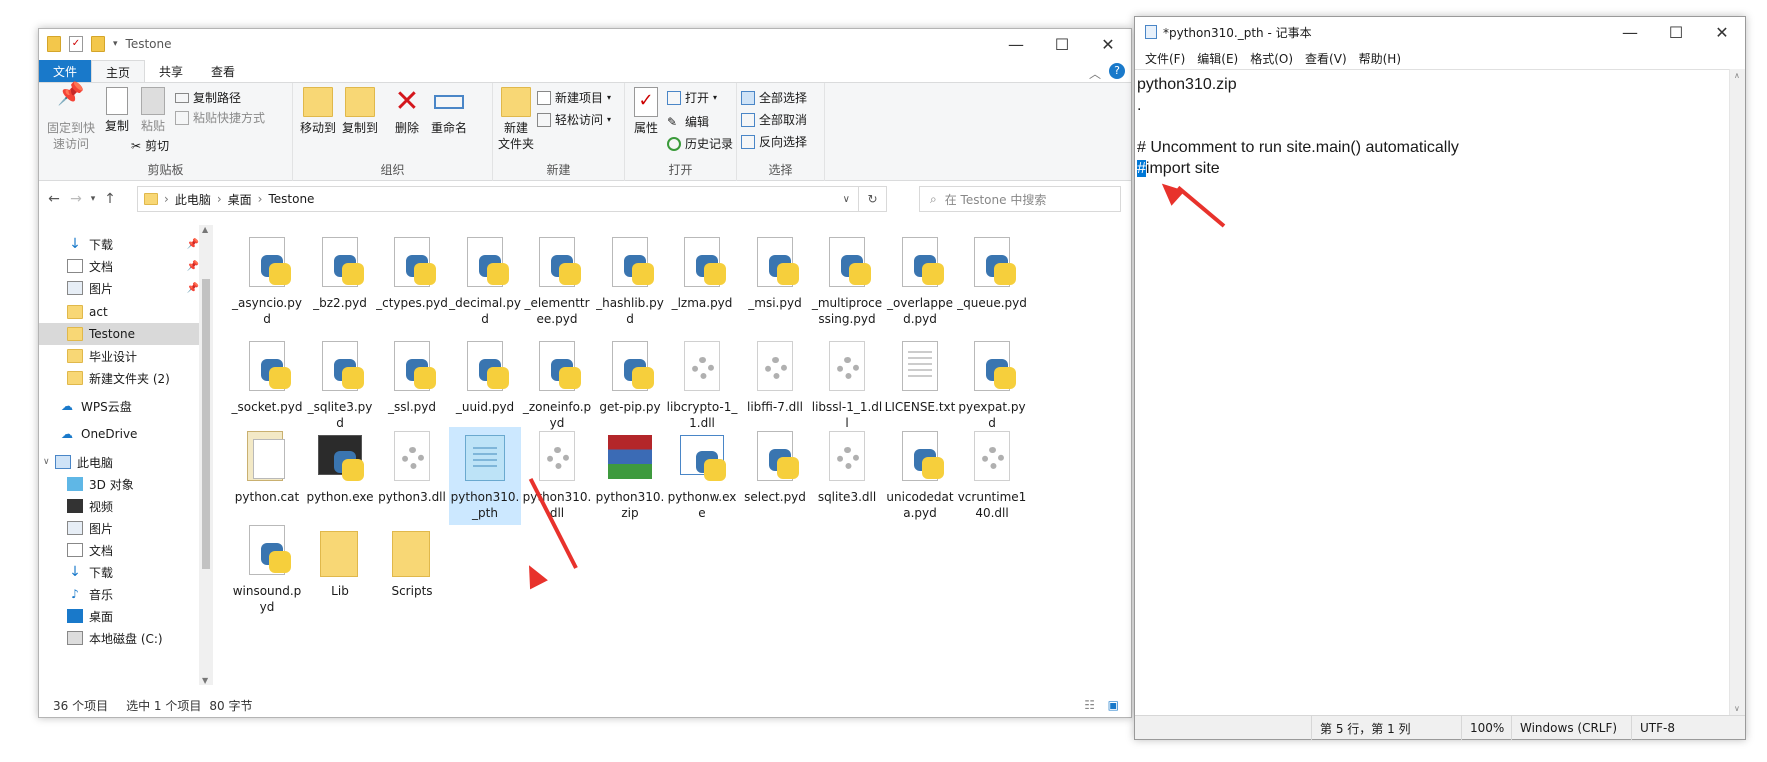 The height and width of the screenshot is (762, 1767). What do you see at coordinates (76, 44) in the screenshot?
I see `properties-quick-icon: ✓` at bounding box center [76, 44].